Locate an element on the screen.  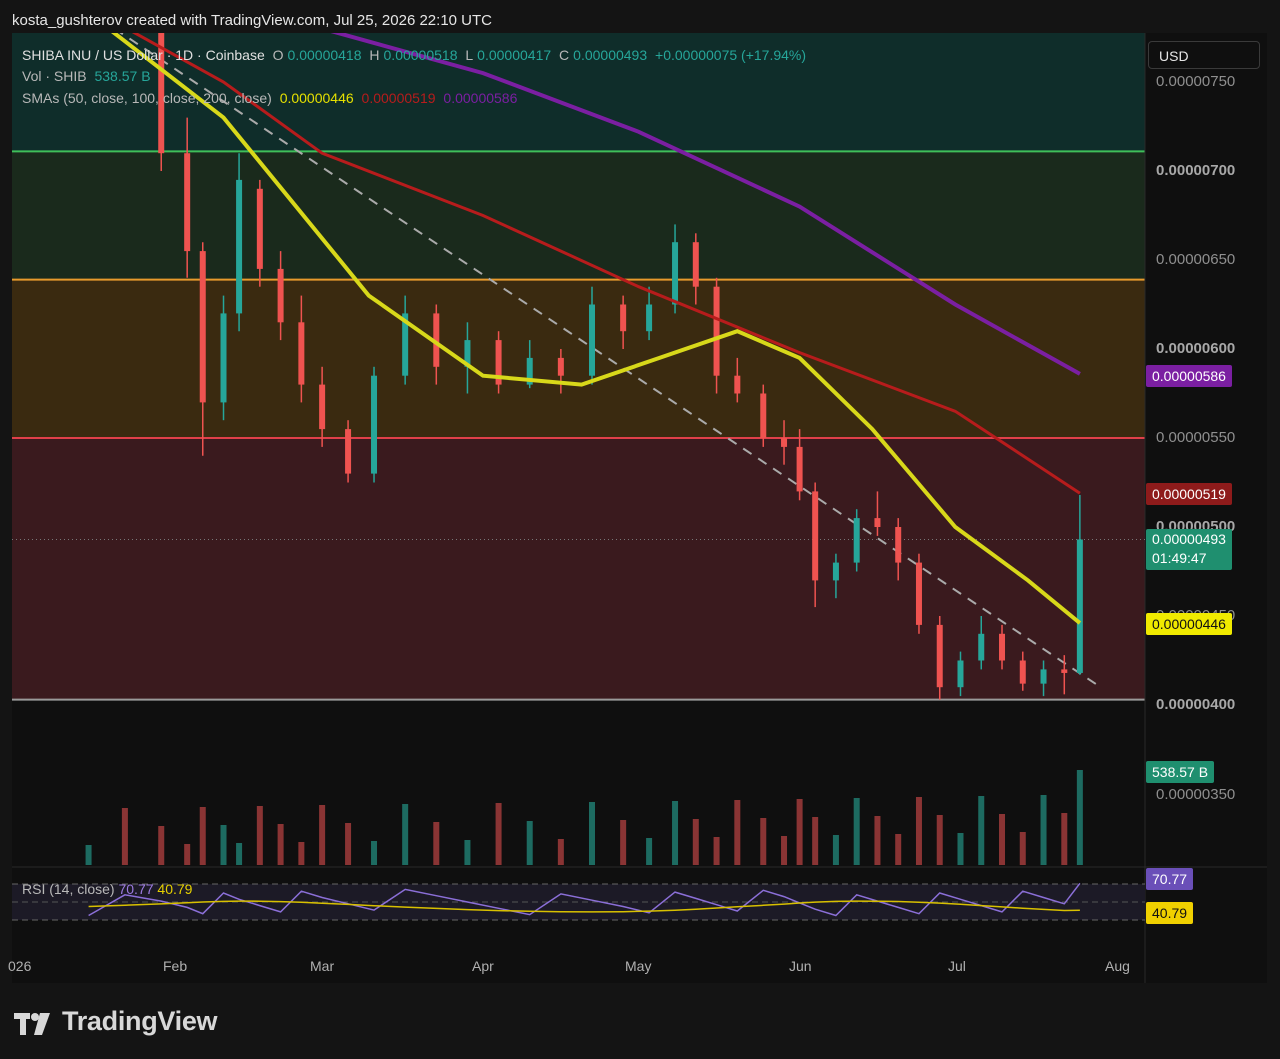
rsi-ma-value: 40.79 is located at coordinates (175, 889).